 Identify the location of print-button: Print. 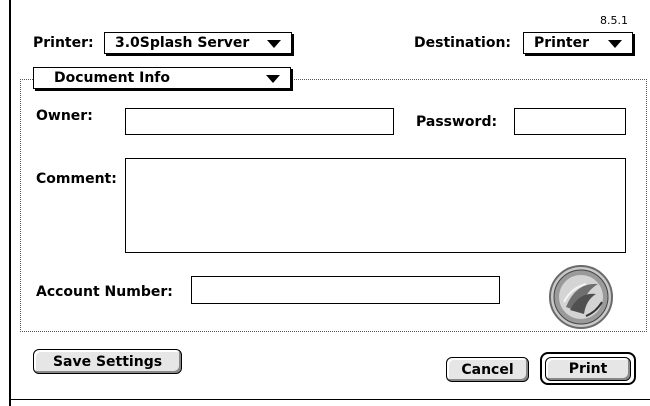
(588, 369).